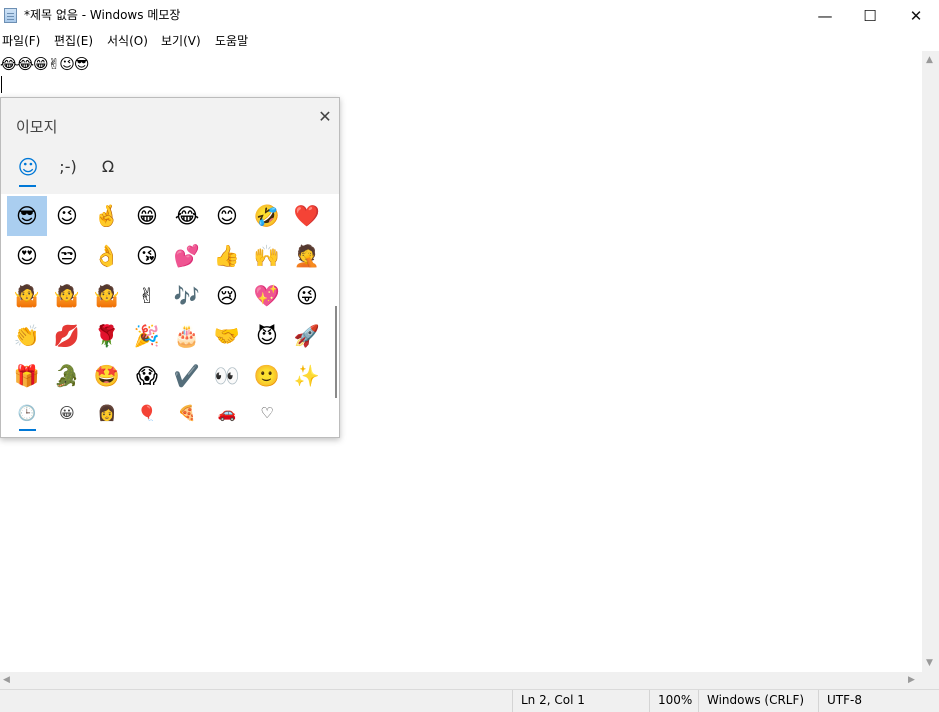 The image size is (939, 712). What do you see at coordinates (107, 336) in the screenshot?
I see `emoji-cell: 🌹` at bounding box center [107, 336].